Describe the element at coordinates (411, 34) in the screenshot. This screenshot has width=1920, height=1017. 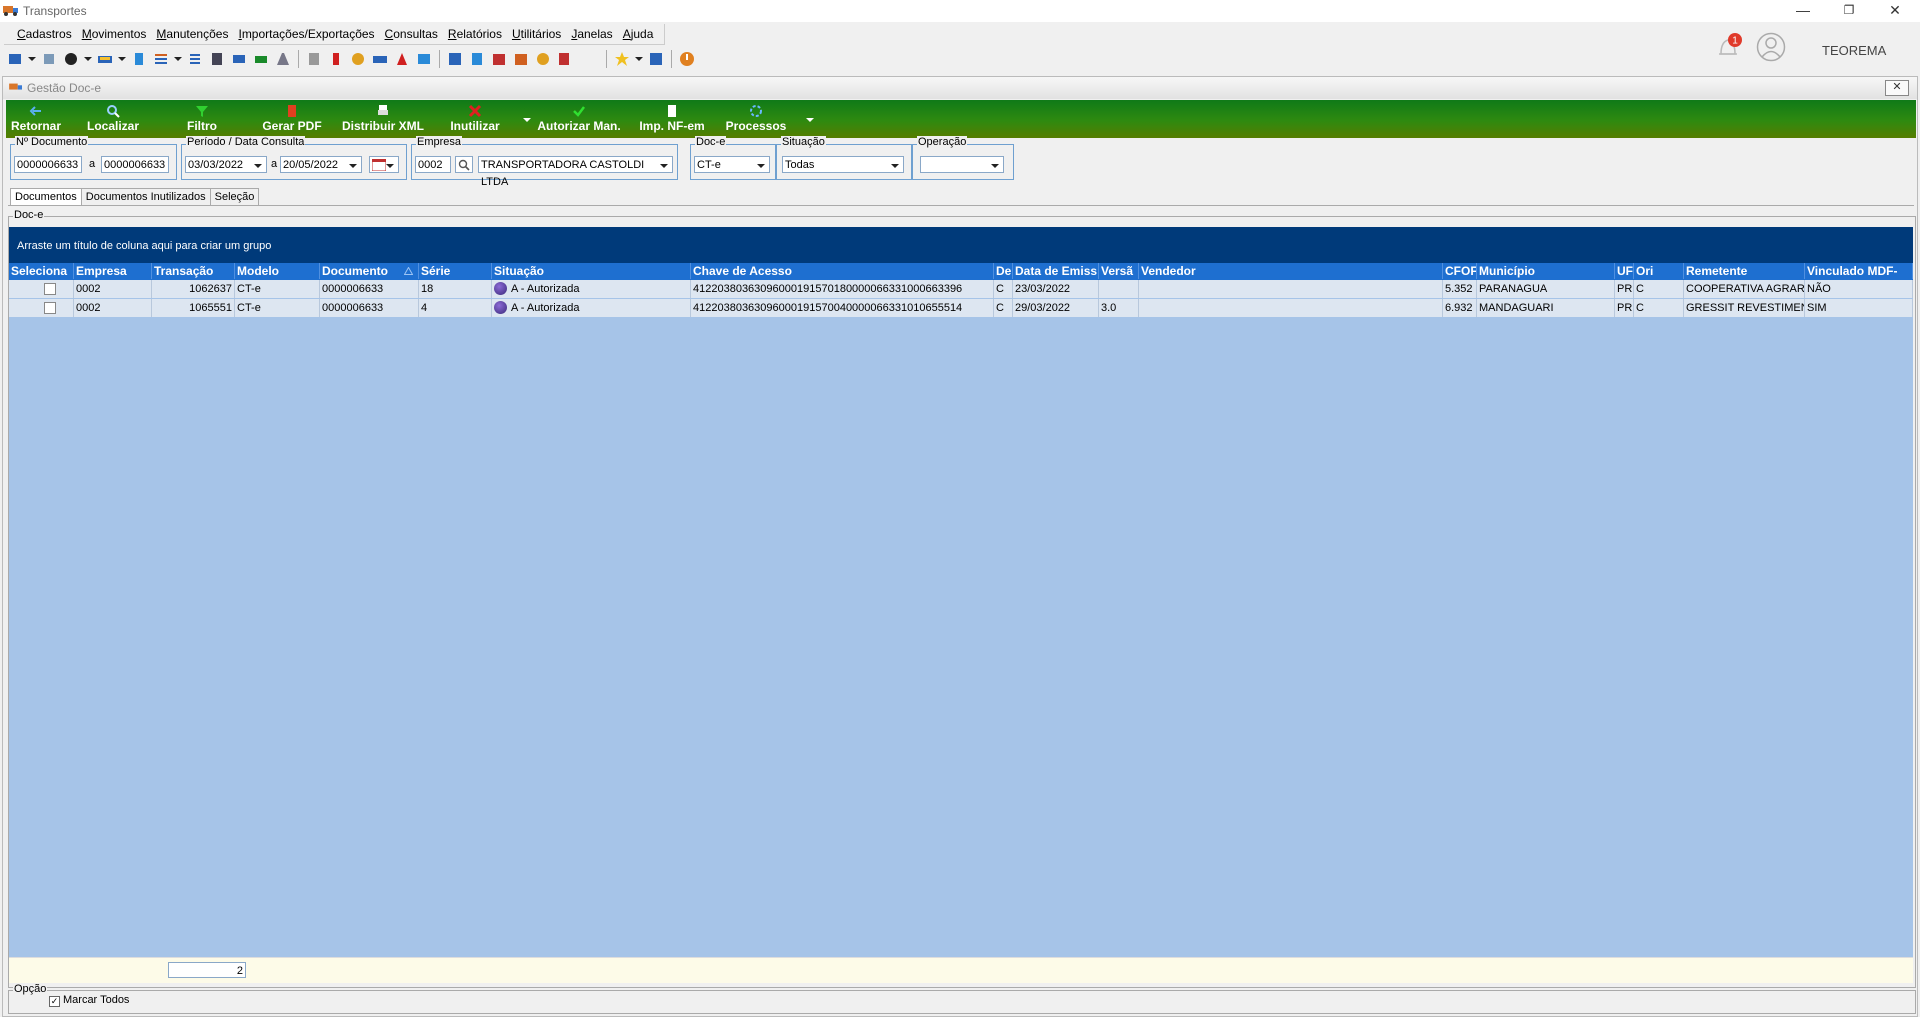
I see `menu-consultas: Consultas` at that location.